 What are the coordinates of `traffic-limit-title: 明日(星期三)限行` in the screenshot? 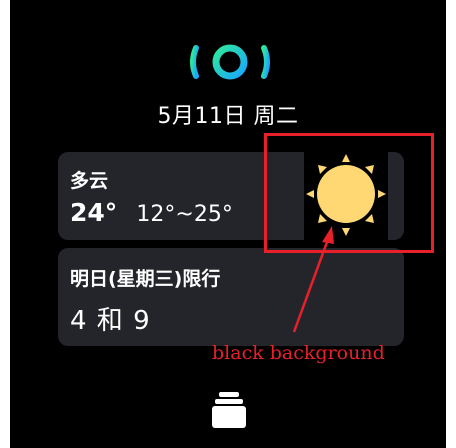 It's located at (145, 279).